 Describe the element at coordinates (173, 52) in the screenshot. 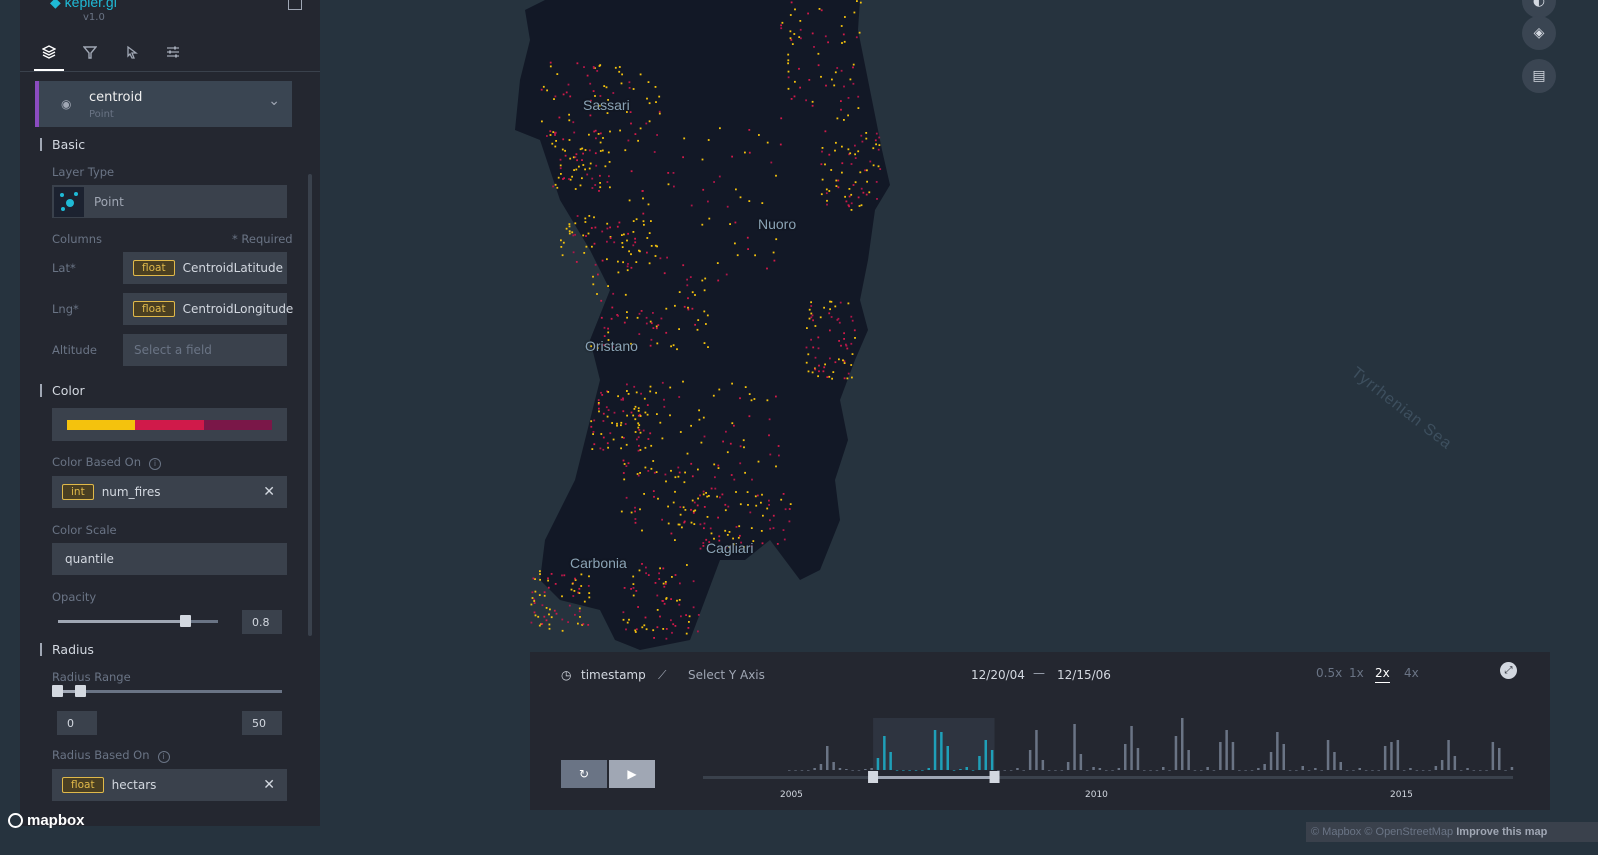

I see `tab-map-settings` at that location.